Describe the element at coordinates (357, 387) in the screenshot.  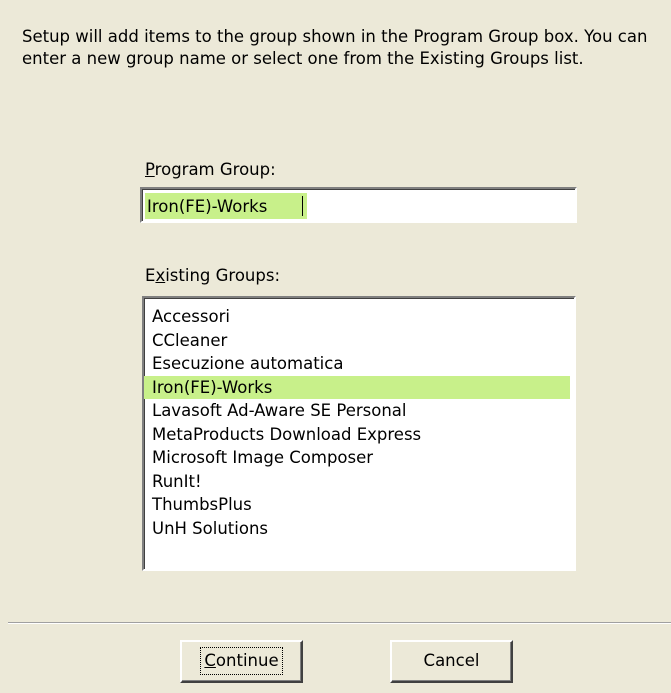
I see `list-item-selected: Iron(FE)-Works` at that location.